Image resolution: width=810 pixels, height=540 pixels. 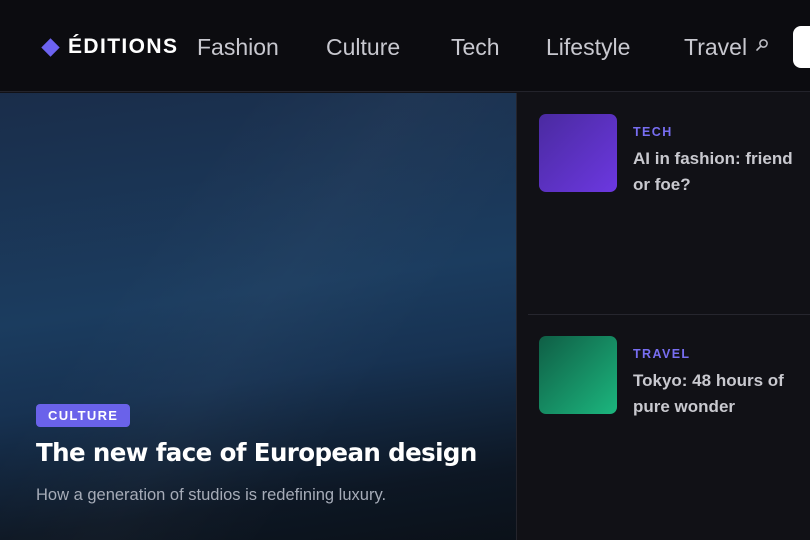 I want to click on diamond-logo-icon, so click(x=50, y=47).